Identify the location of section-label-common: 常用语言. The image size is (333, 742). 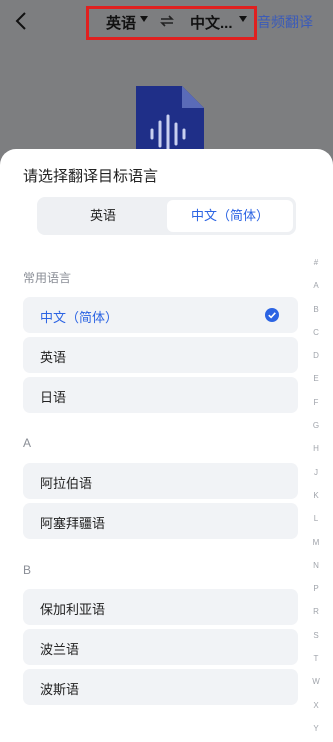
(47, 278).